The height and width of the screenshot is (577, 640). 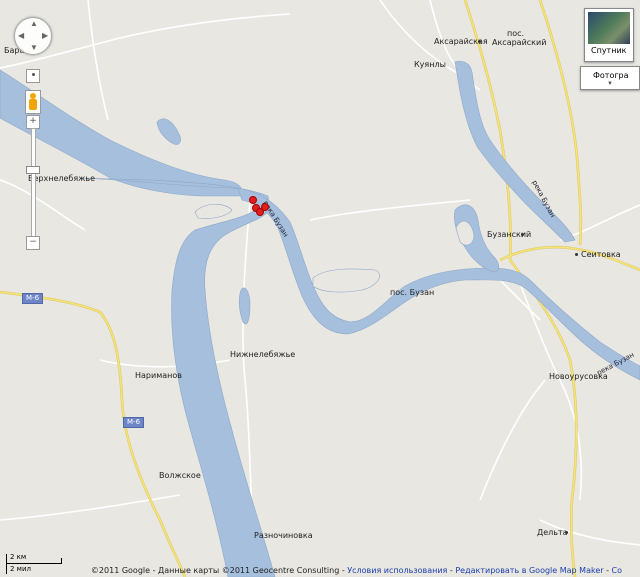 I want to click on place-label-volzhskoe: Волжское, so click(x=180, y=475).